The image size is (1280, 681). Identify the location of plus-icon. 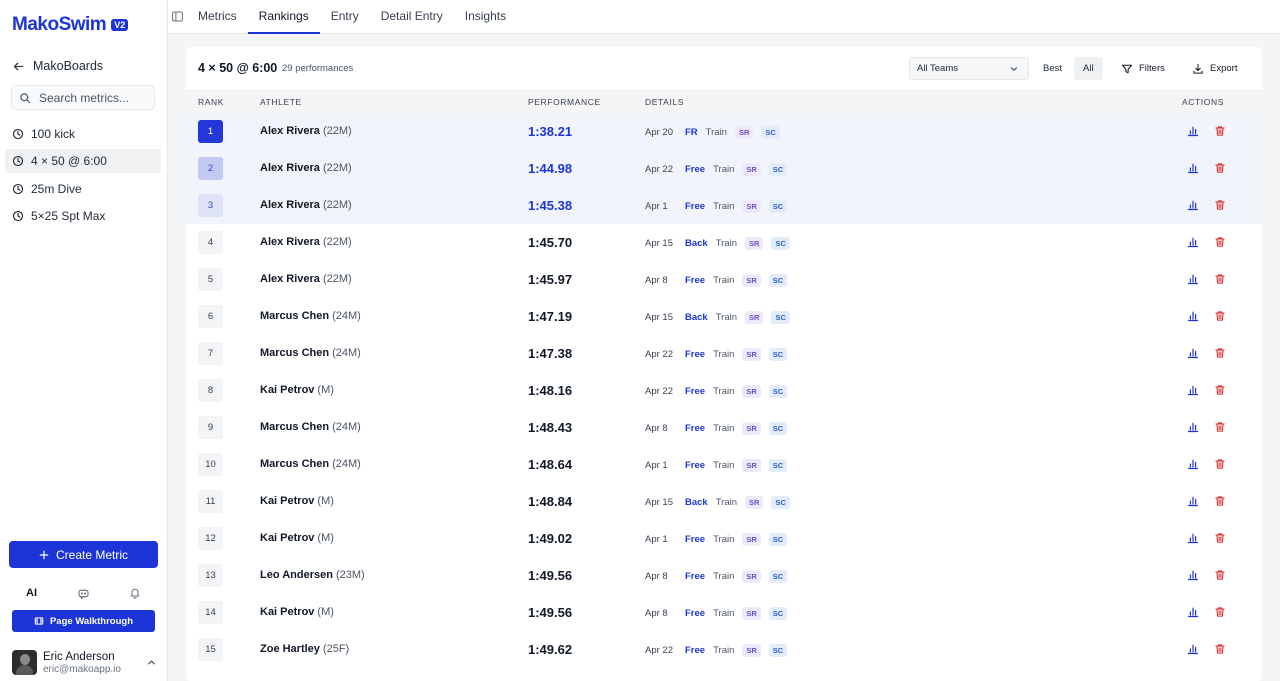
(44, 554).